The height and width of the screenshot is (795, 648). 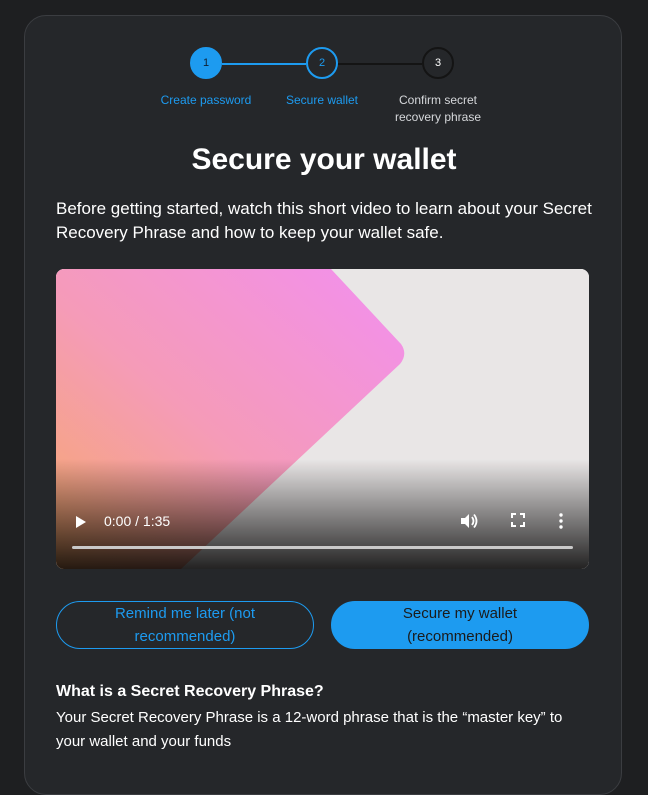 I want to click on faq-heading: What is a Secret Recovery Phrase?, so click(x=190, y=691).